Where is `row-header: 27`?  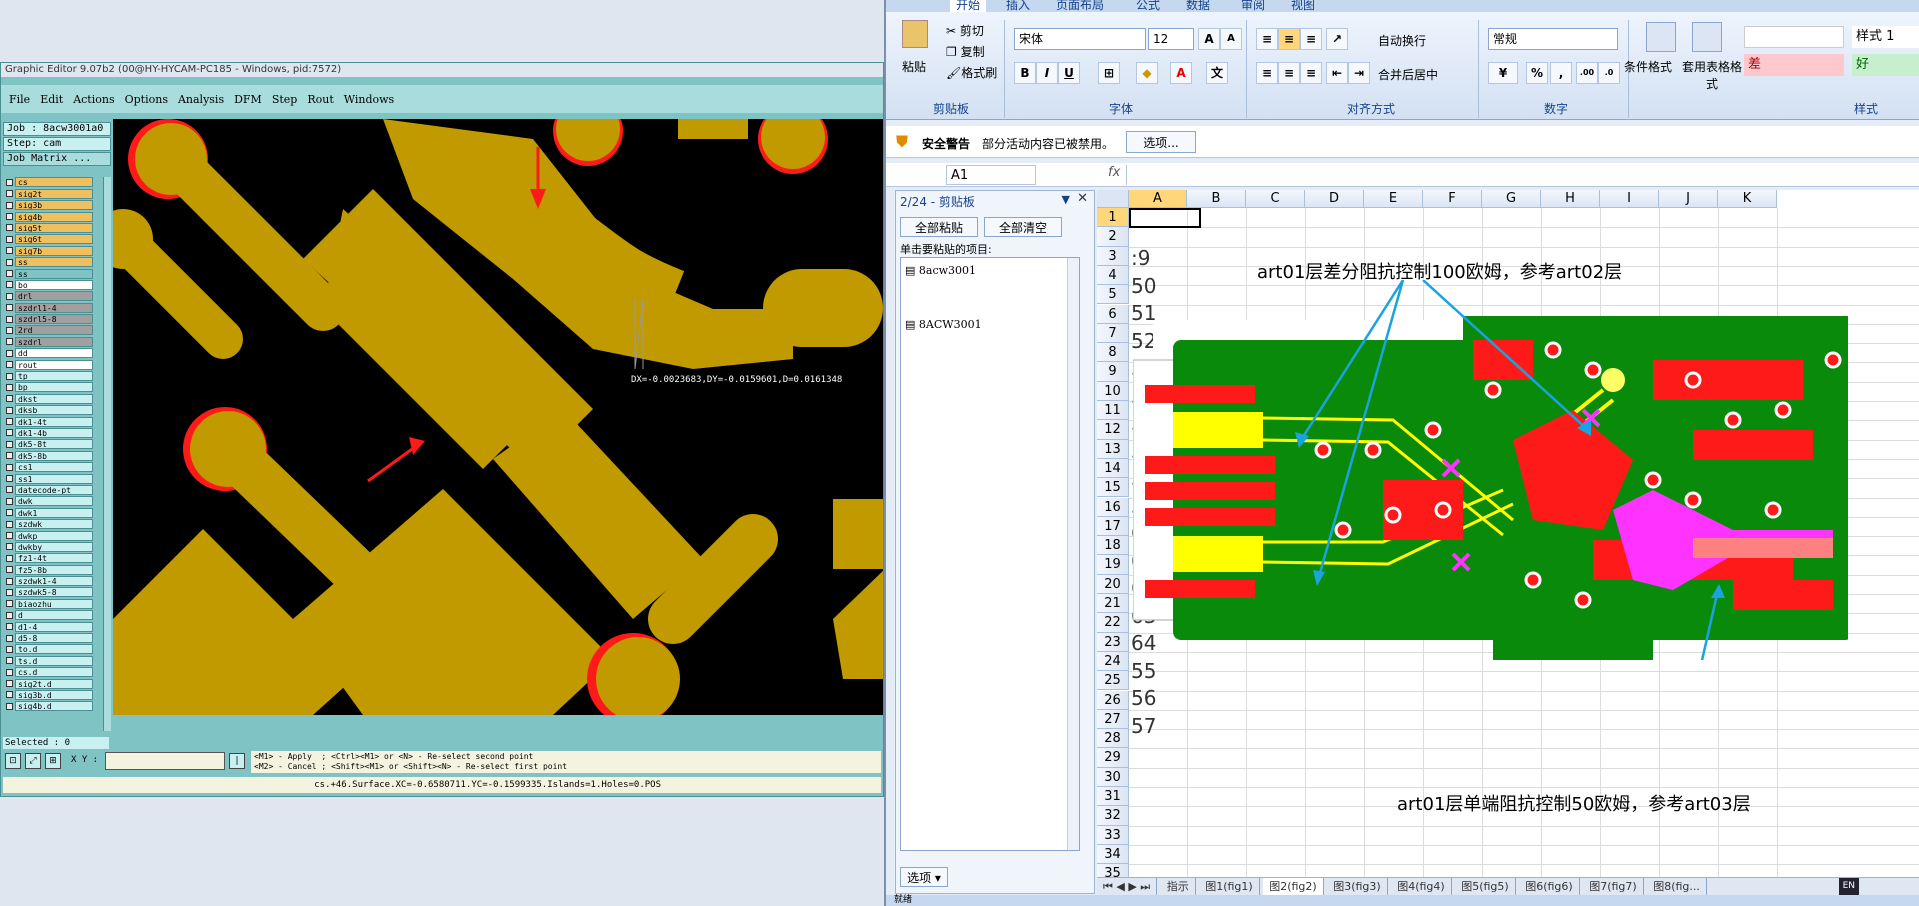 row-header: 27 is located at coordinates (1113, 719).